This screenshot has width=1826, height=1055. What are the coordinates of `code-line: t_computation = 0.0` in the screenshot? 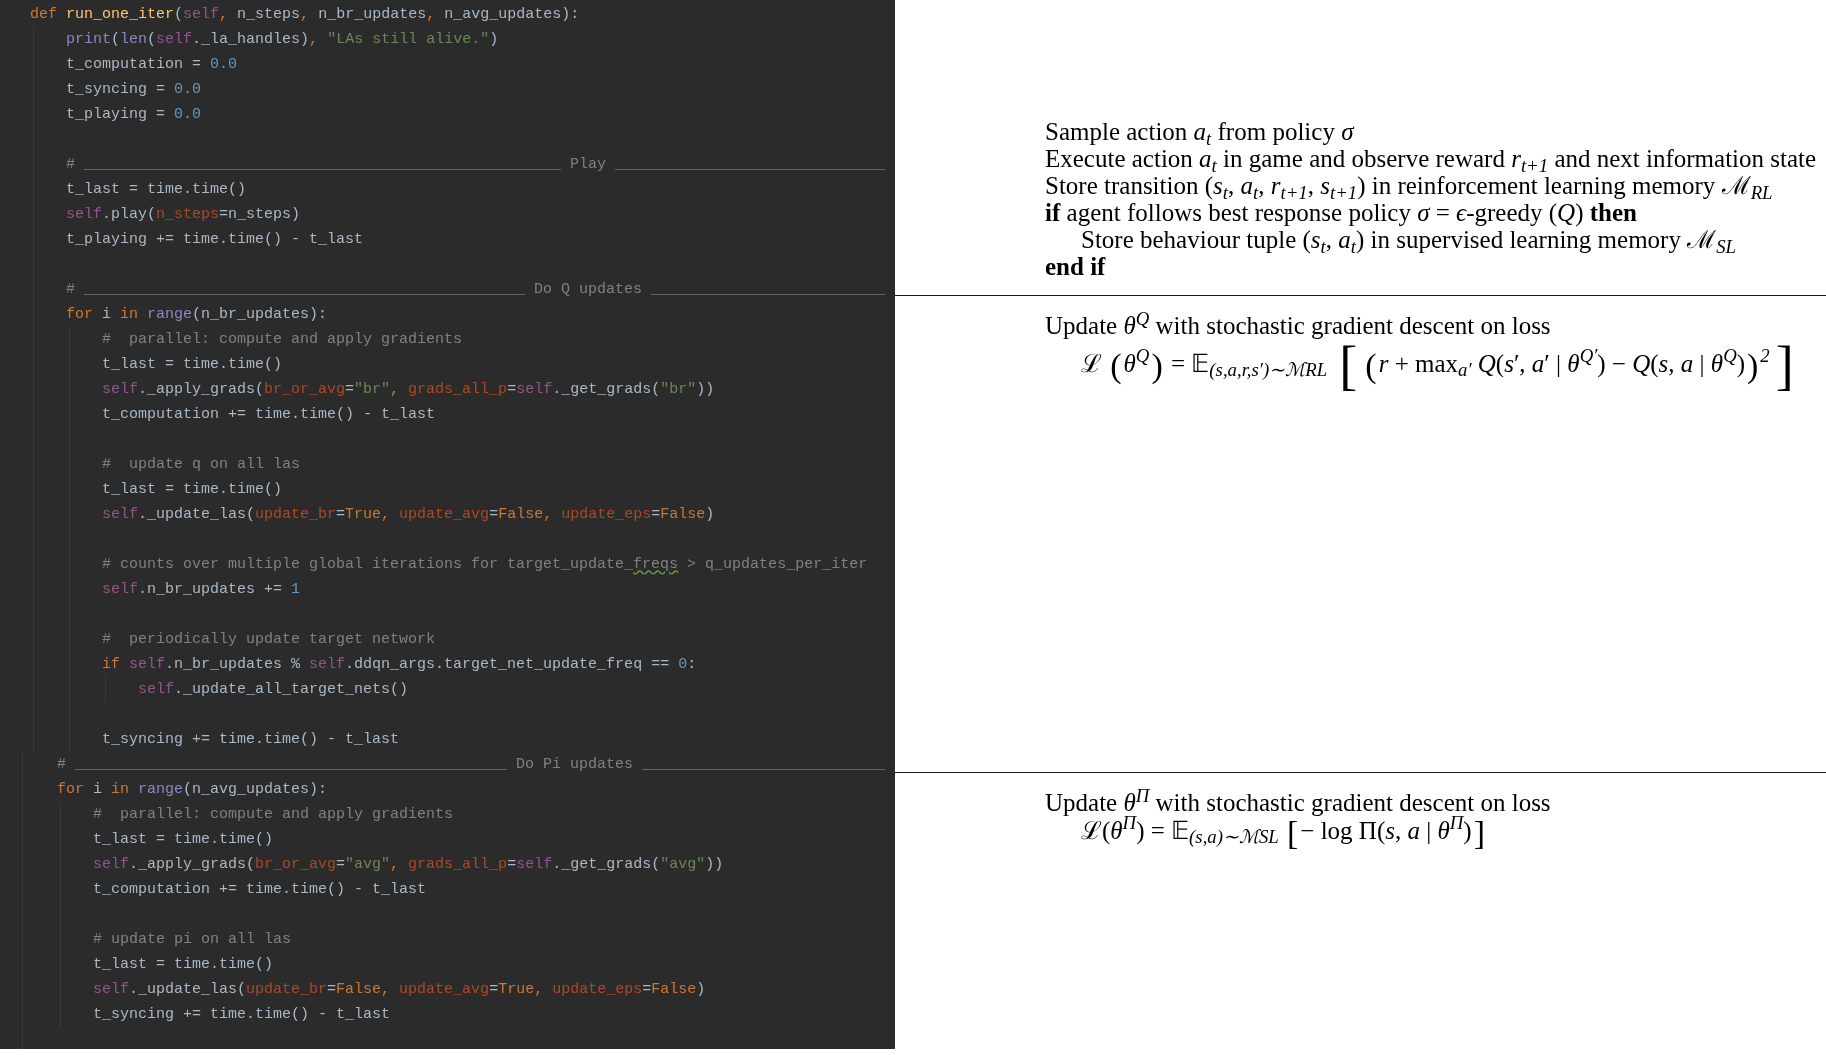 It's located at (152, 65).